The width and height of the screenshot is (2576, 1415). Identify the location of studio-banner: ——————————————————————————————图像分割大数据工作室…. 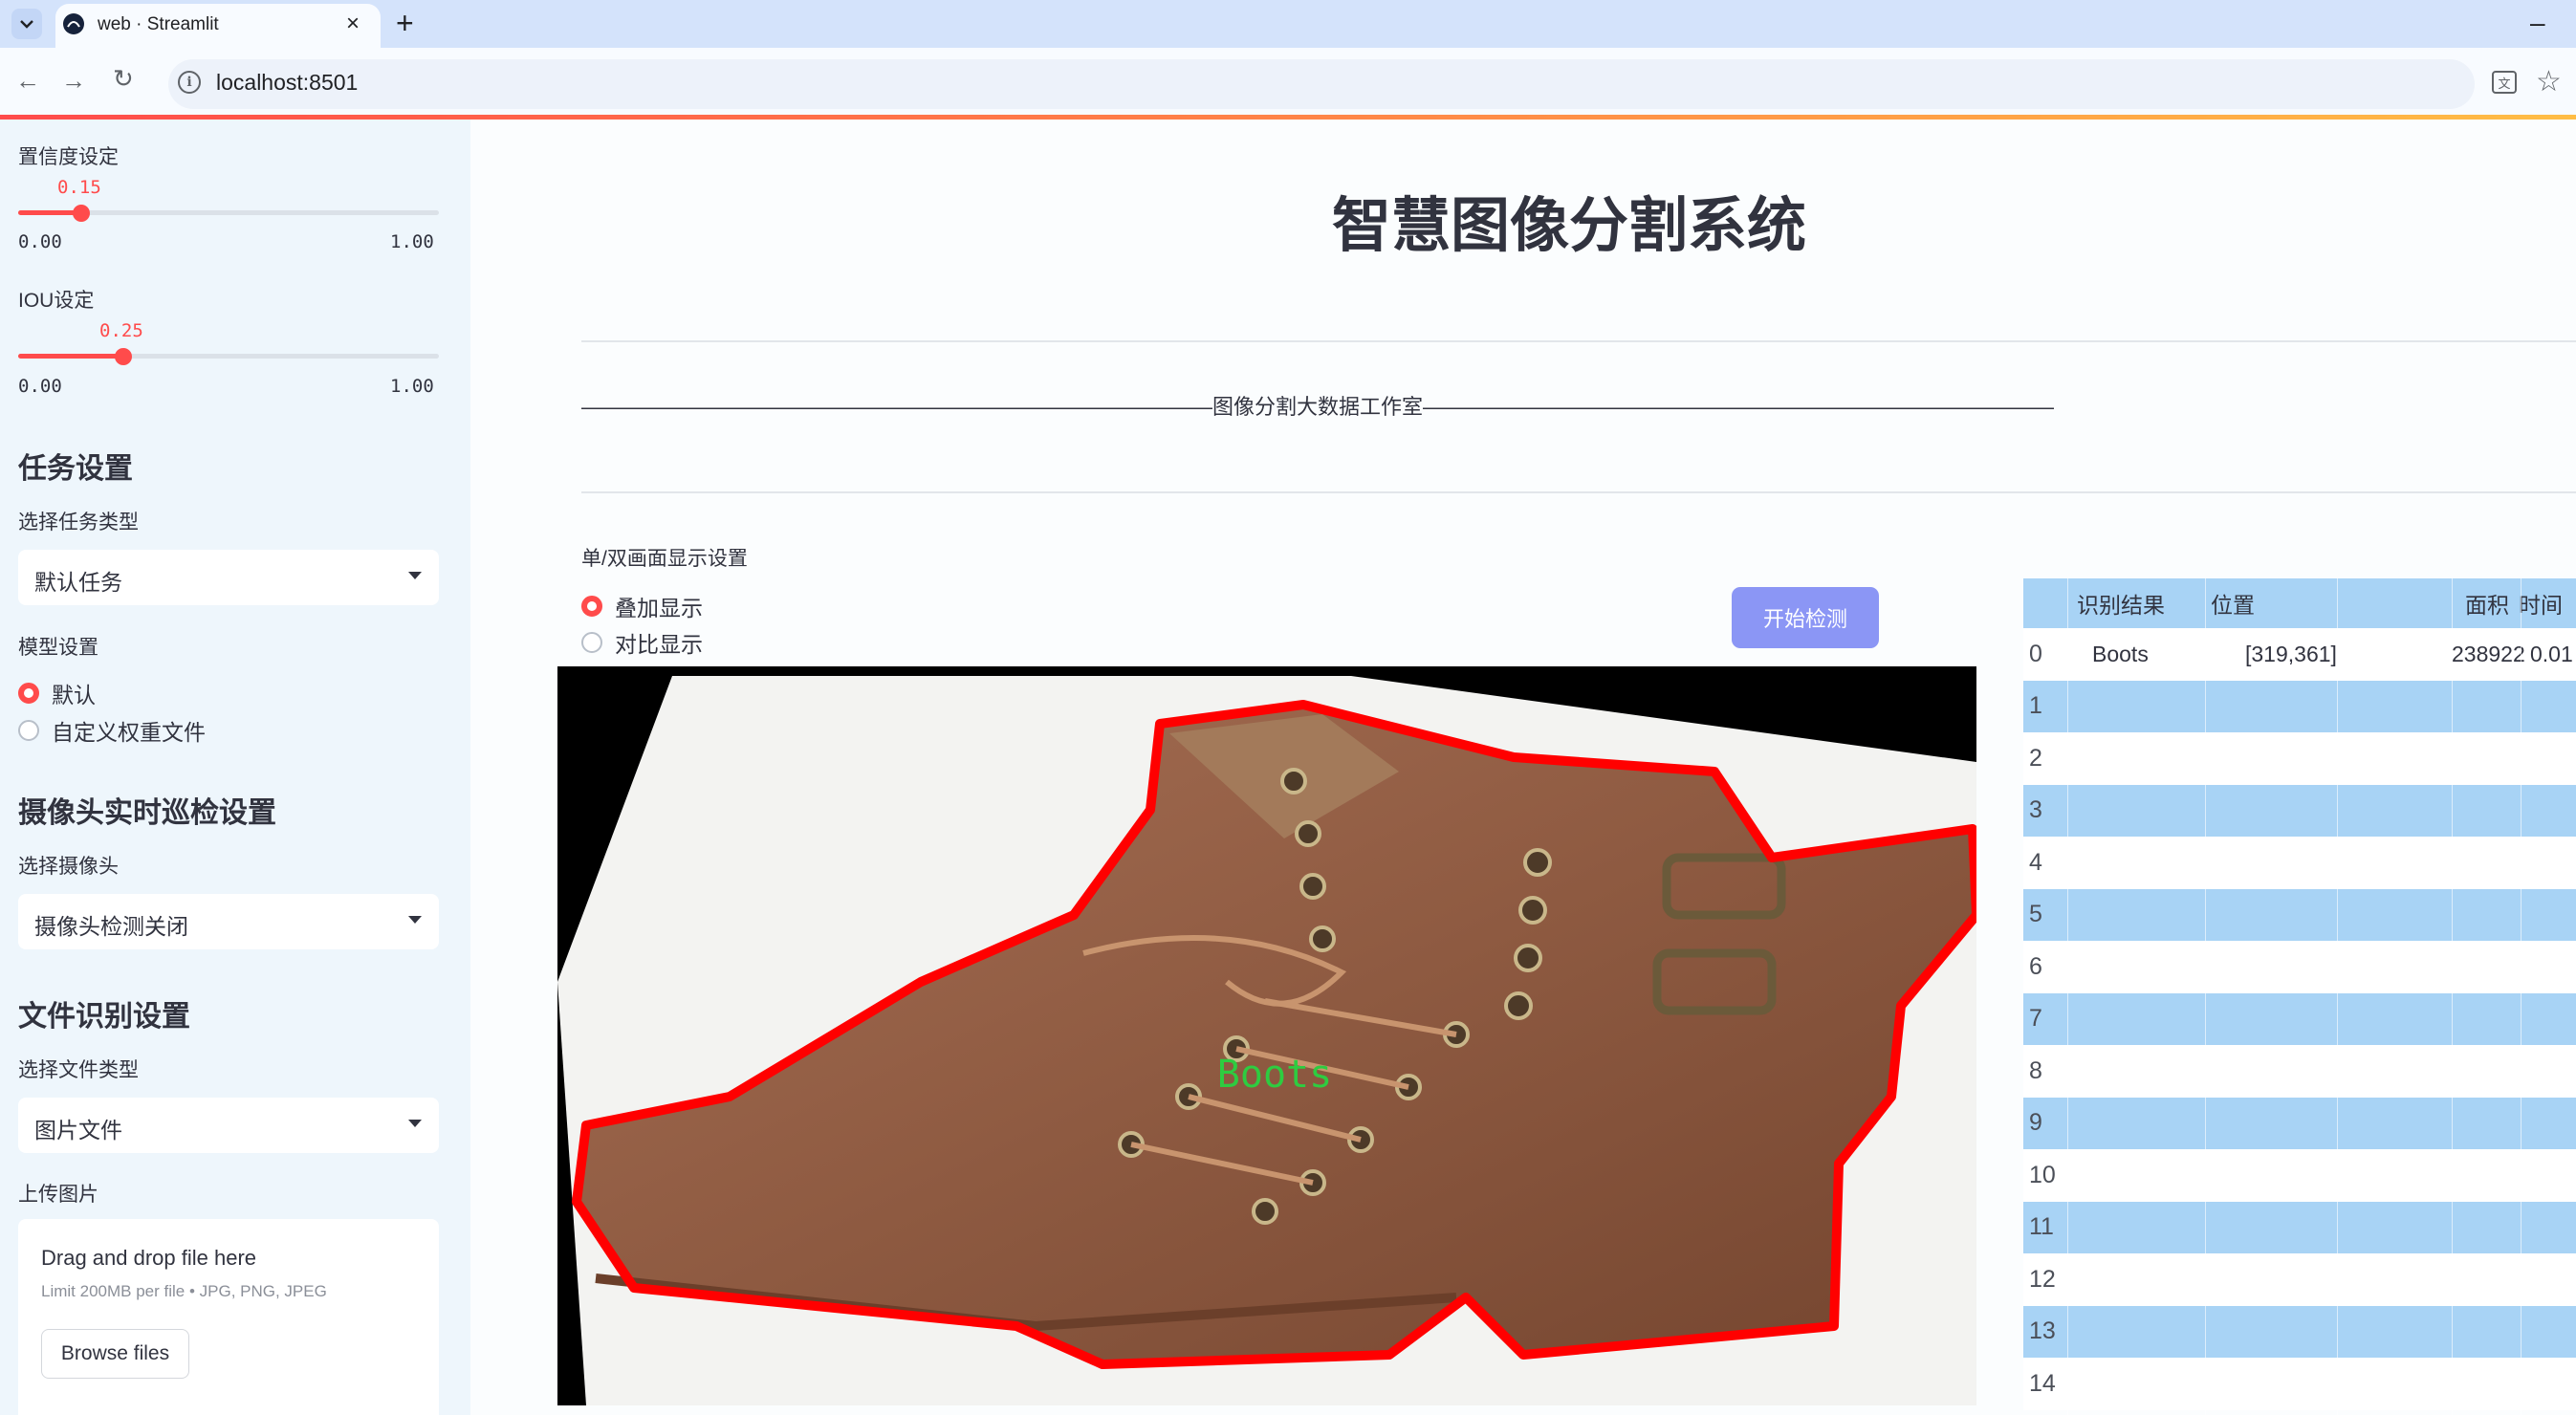
(1318, 407).